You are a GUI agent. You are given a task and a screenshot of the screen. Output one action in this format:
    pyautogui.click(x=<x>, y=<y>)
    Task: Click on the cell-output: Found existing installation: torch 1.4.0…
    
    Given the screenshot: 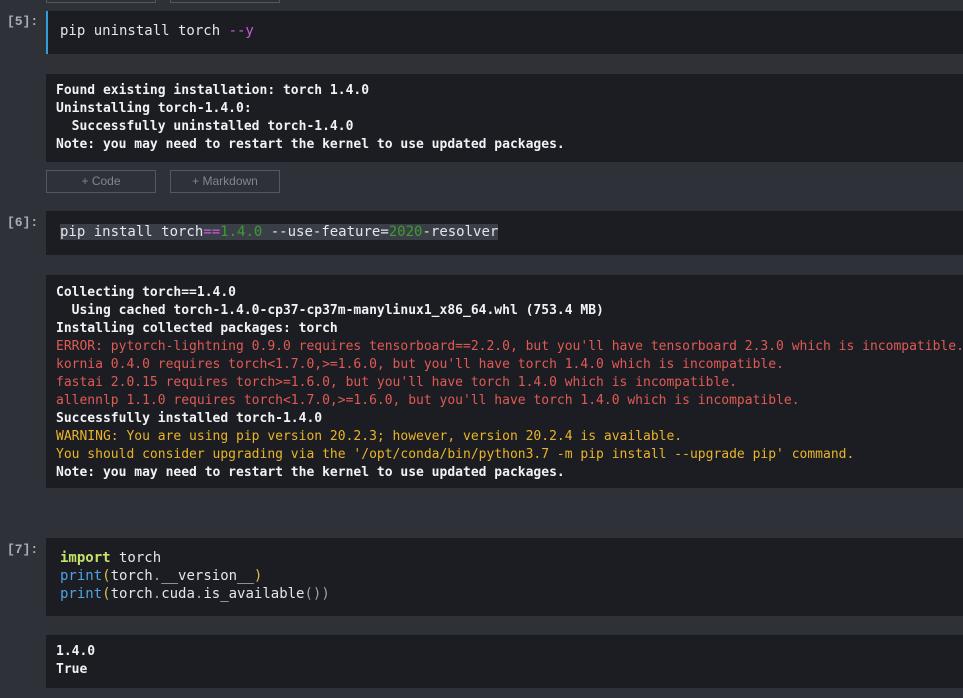 What is the action you would take?
    pyautogui.click(x=504, y=118)
    